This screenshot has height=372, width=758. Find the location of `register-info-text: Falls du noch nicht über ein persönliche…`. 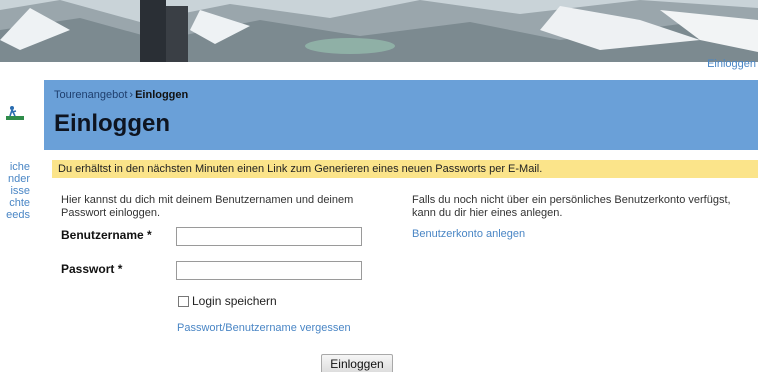

register-info-text: Falls du noch nicht über ein persönliche… is located at coordinates (571, 206).